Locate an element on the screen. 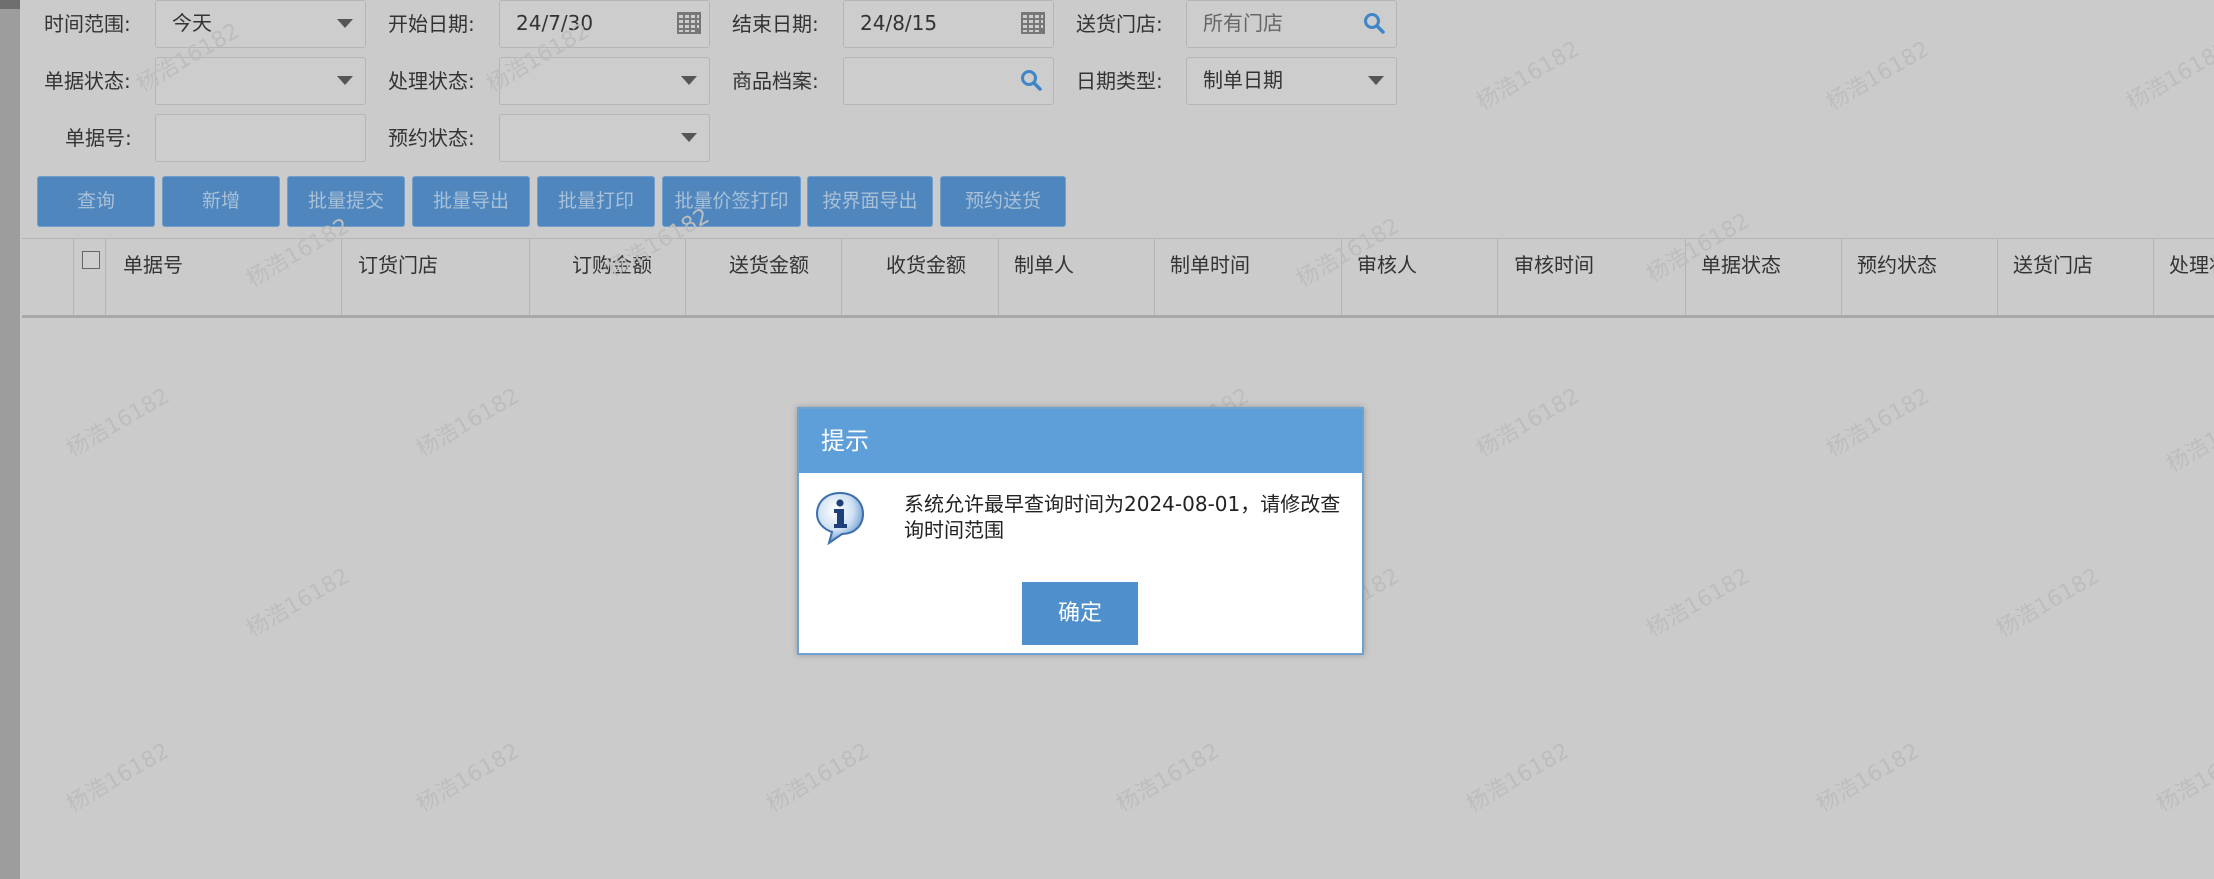 The width and height of the screenshot is (2214, 879). end-date-input: 24/8/15 is located at coordinates (948, 24).